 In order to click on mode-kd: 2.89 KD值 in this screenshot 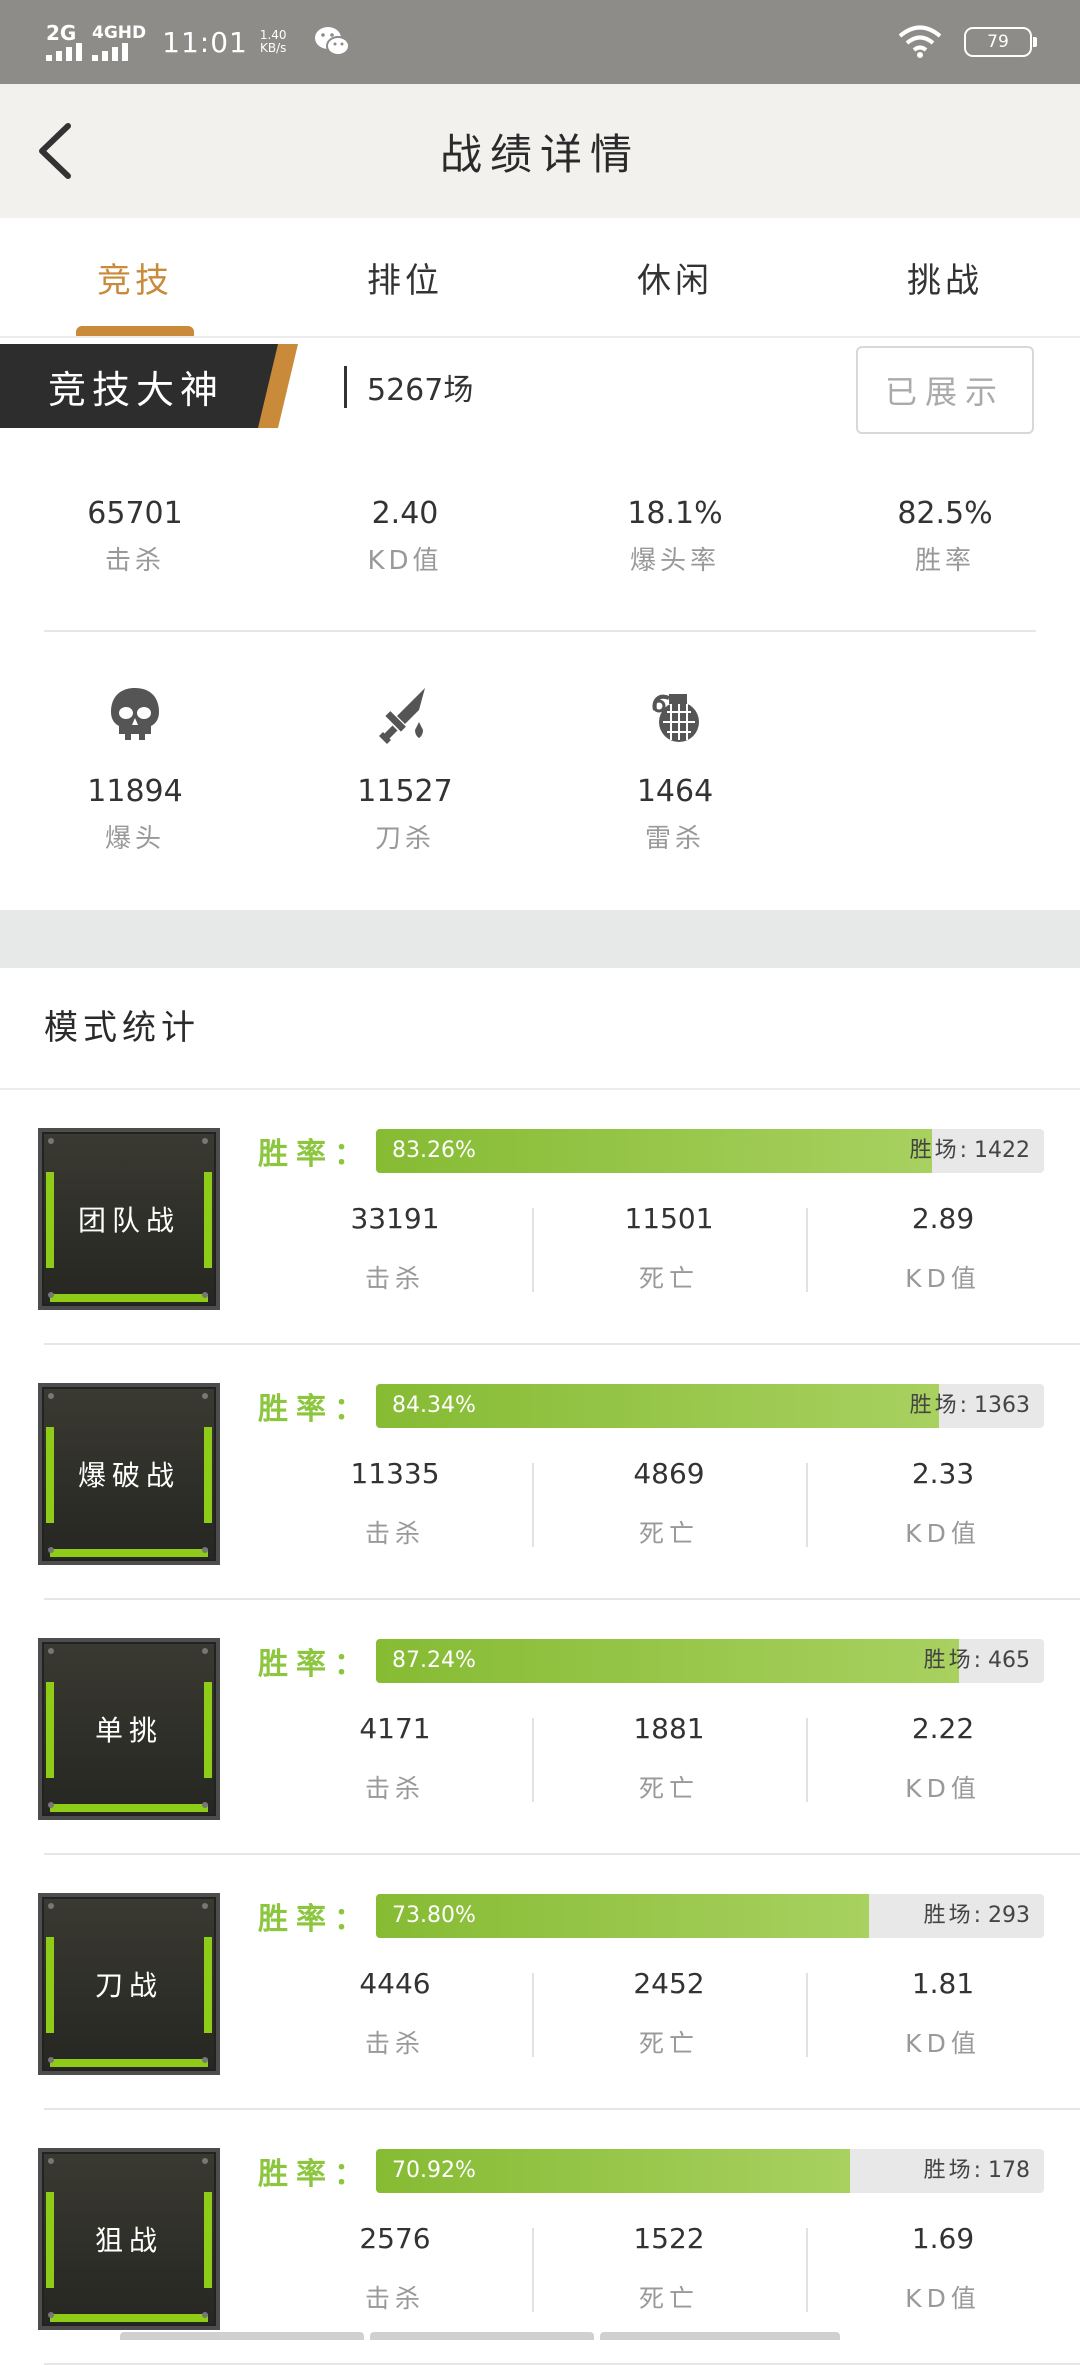, I will do `click(943, 1249)`.